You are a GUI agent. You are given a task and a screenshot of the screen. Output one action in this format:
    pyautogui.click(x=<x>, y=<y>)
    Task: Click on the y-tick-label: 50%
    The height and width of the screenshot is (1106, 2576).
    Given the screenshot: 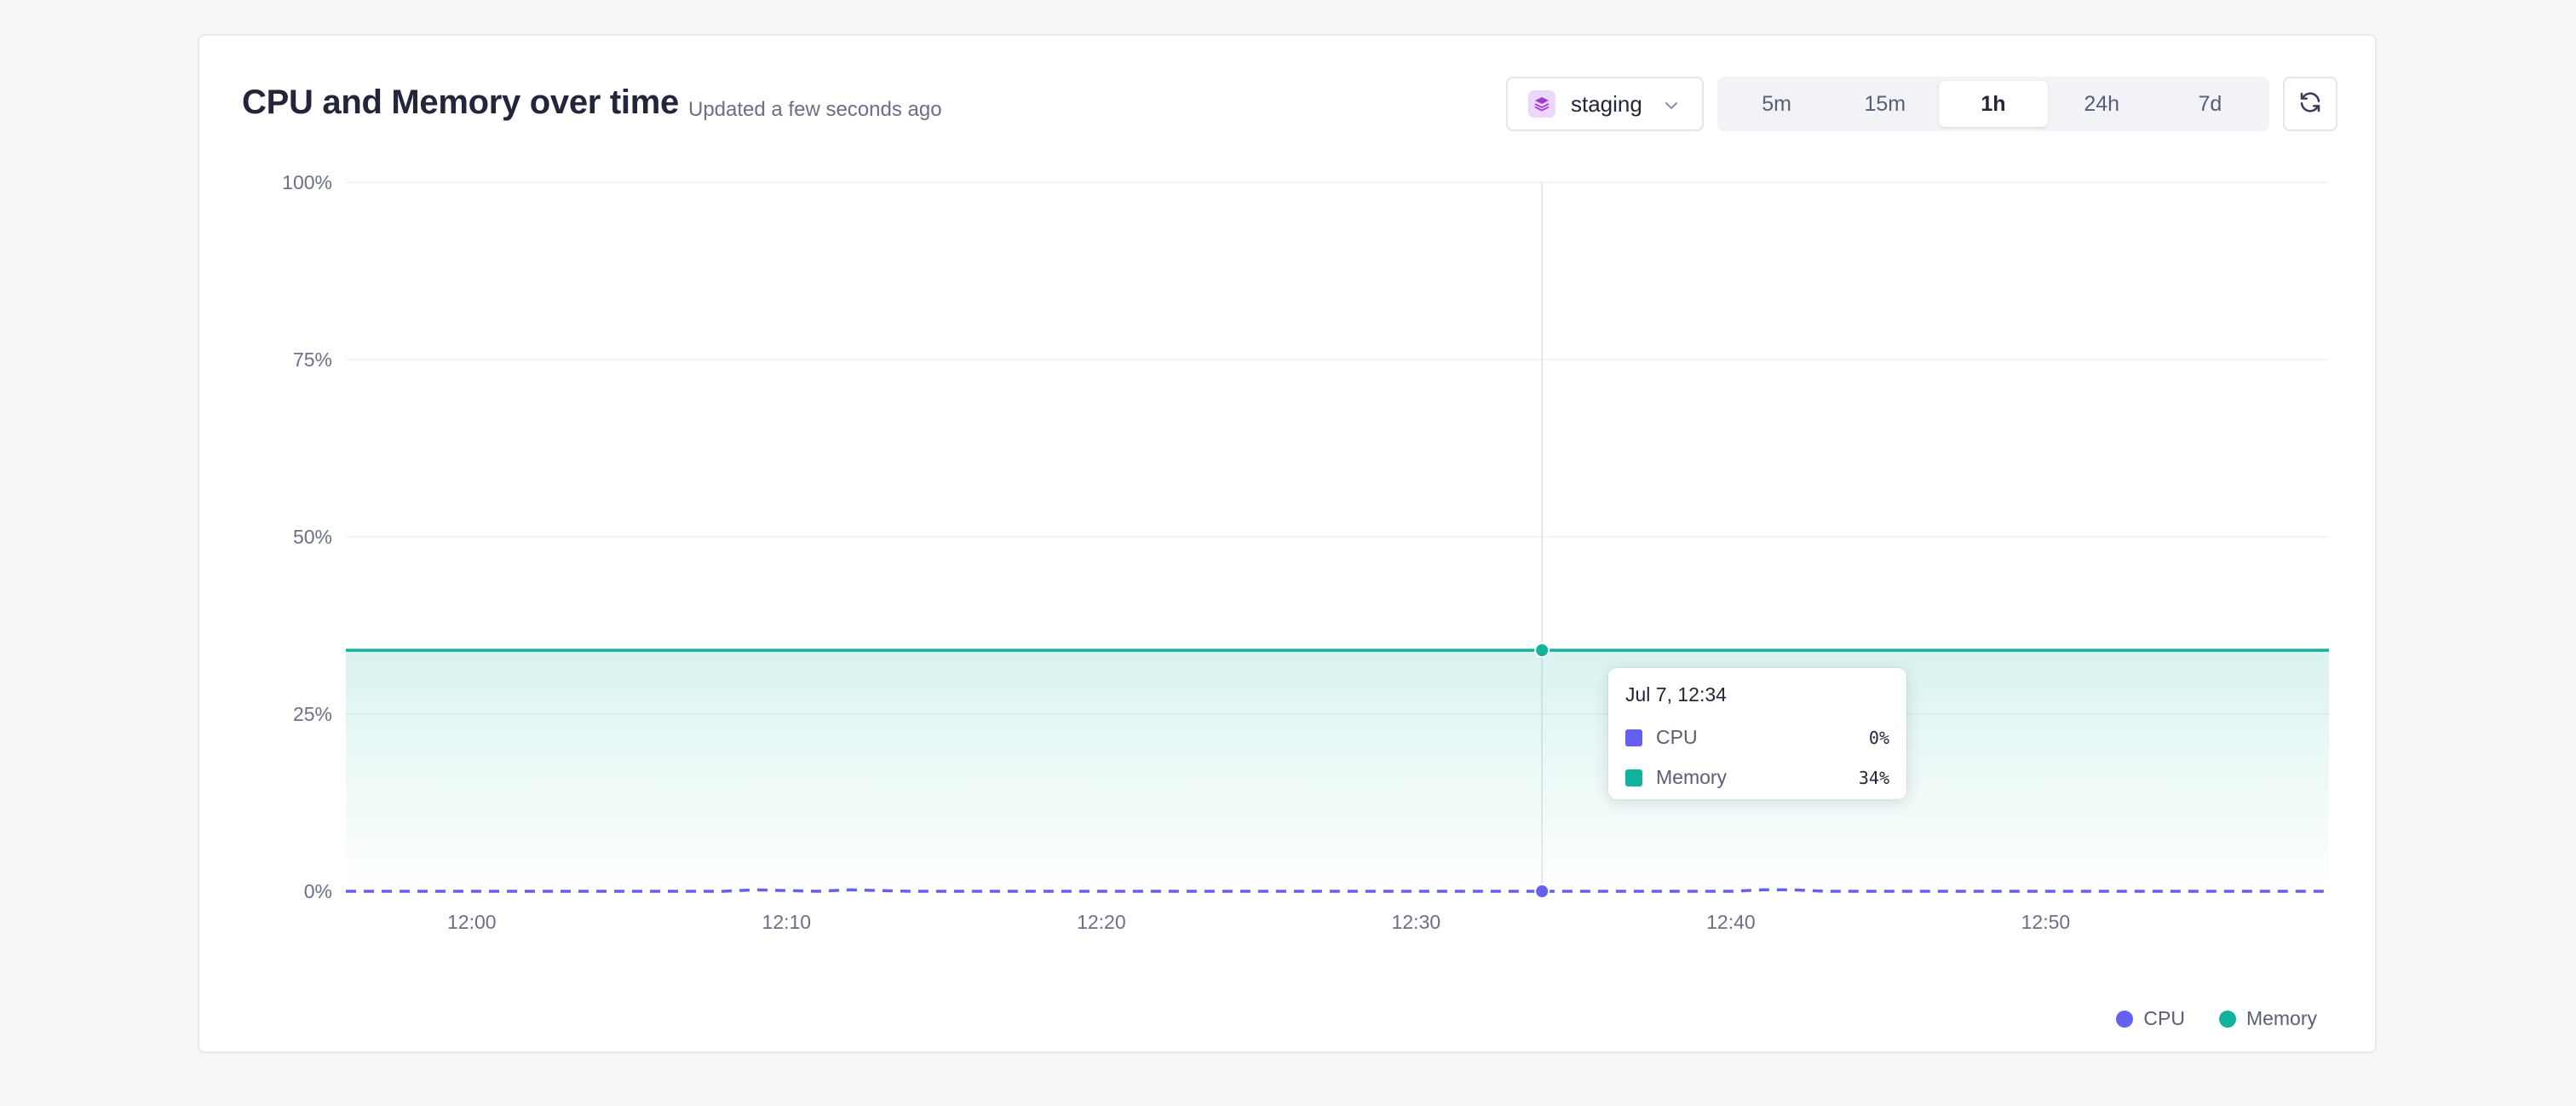 What is the action you would take?
    pyautogui.click(x=313, y=537)
    